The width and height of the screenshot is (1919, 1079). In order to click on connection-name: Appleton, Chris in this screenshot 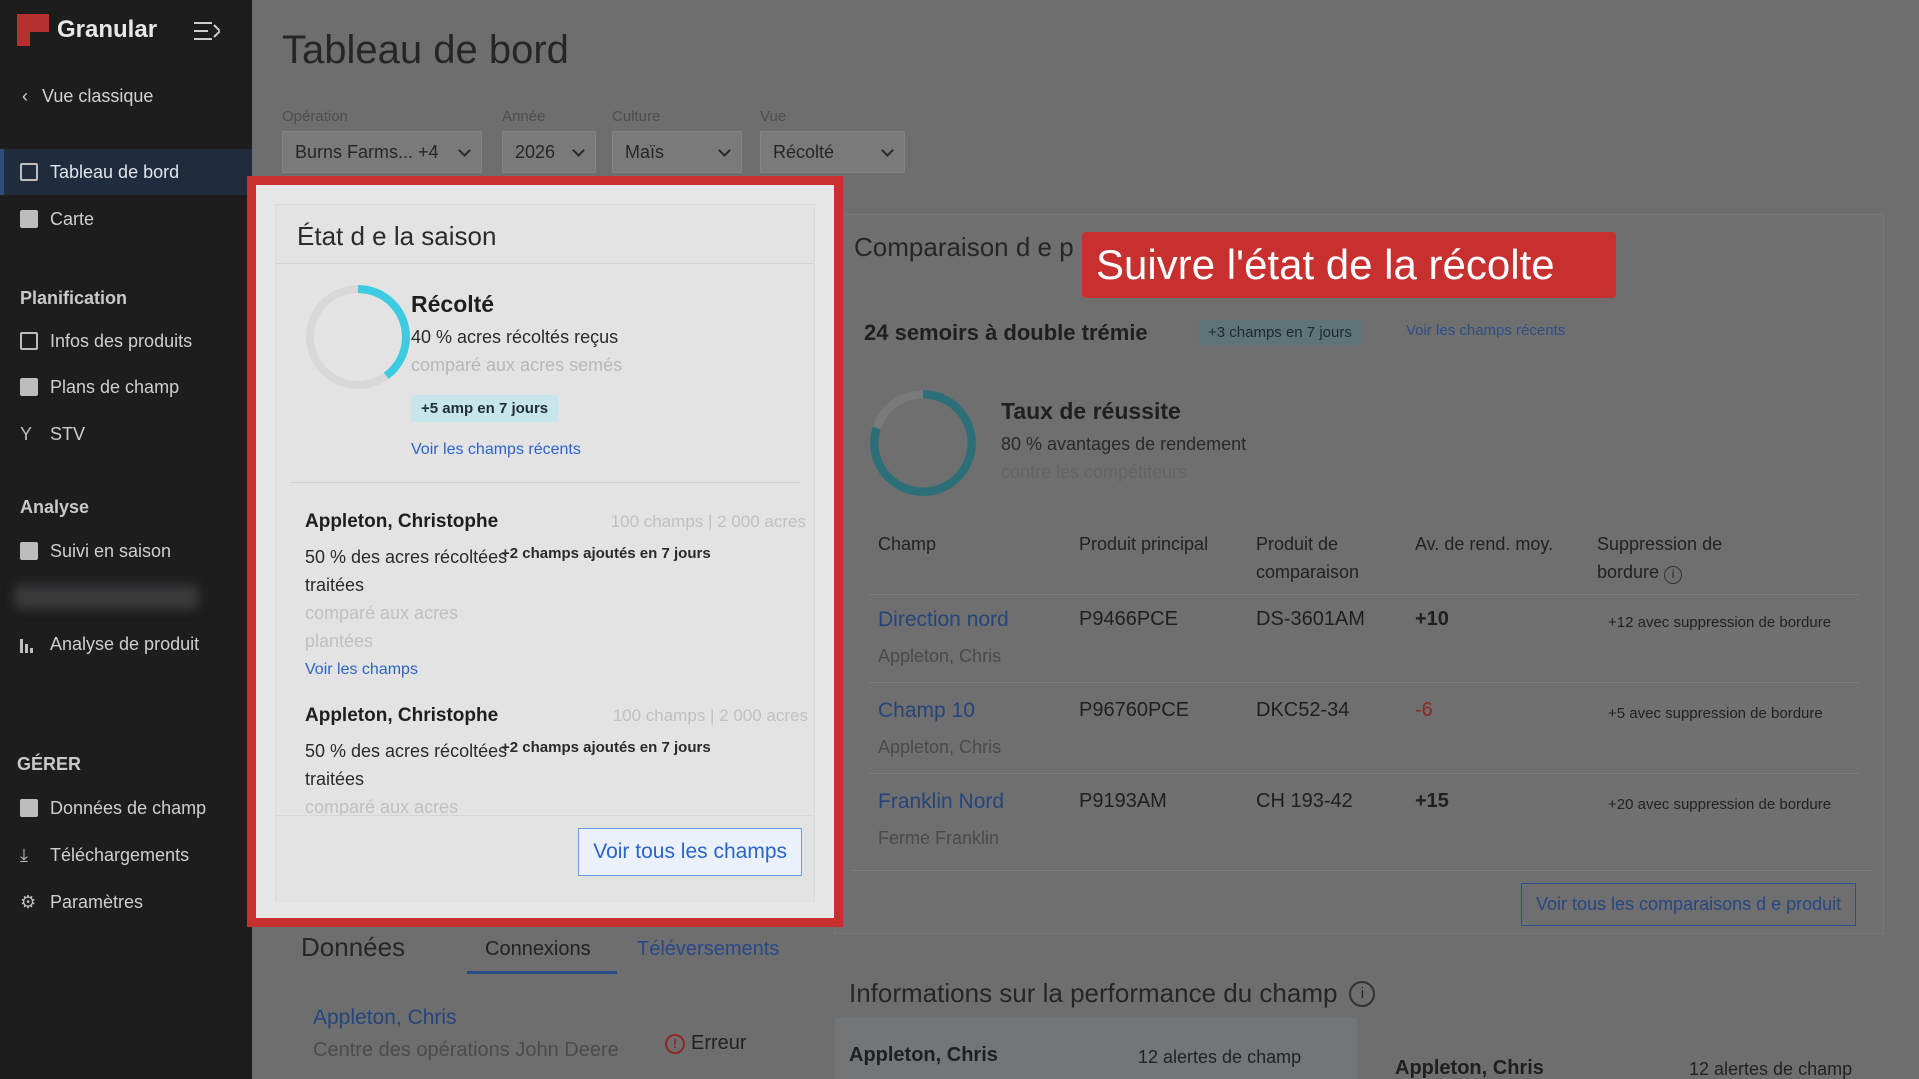, I will do `click(385, 1018)`.